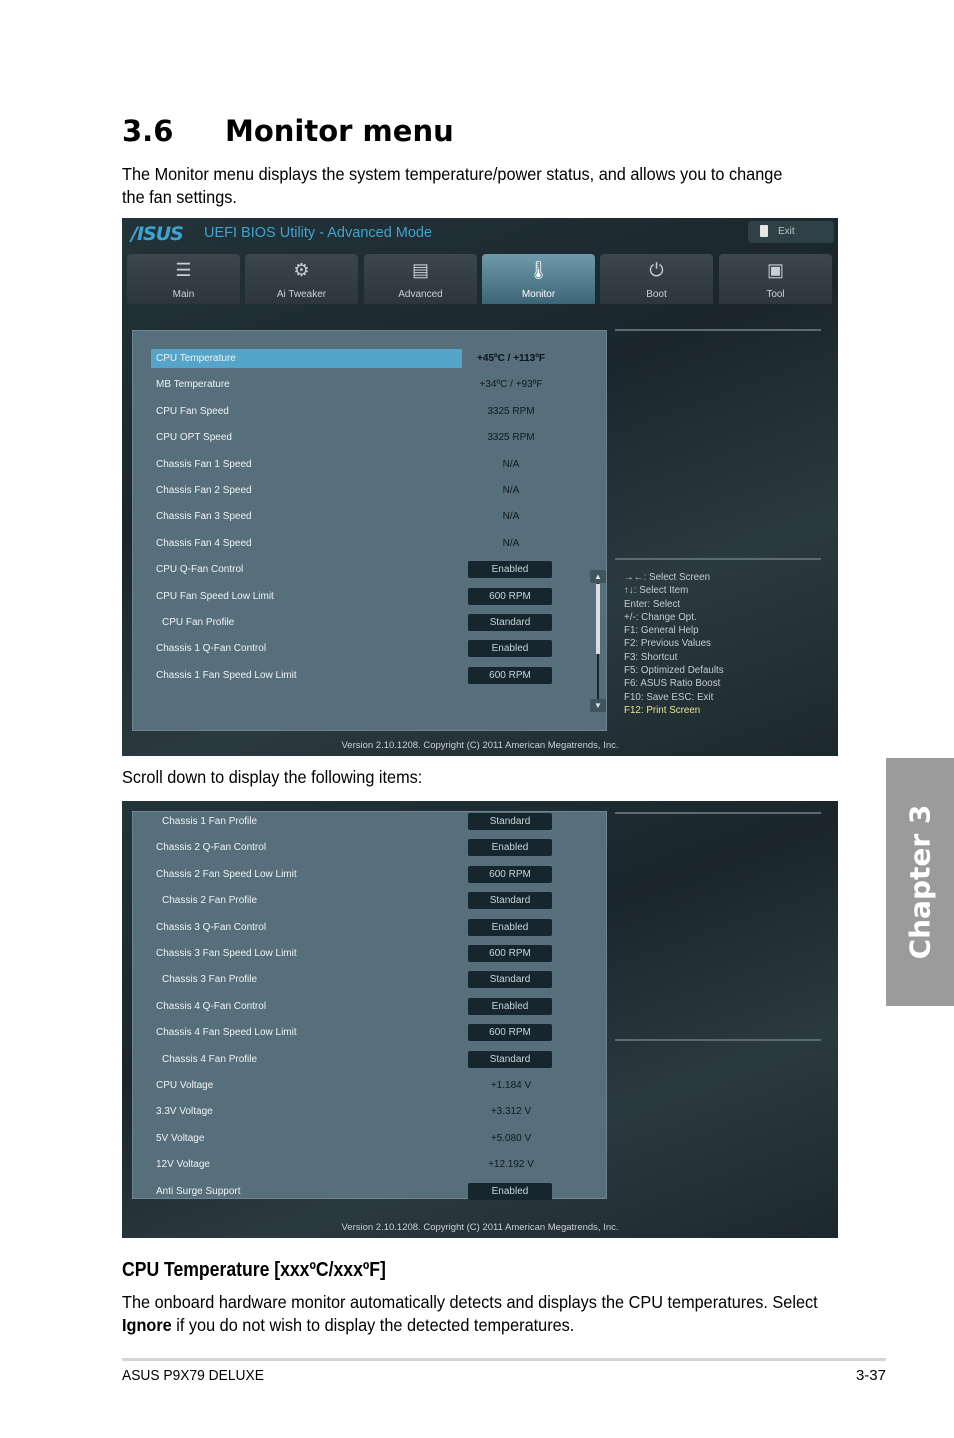 The image size is (954, 1438). I want to click on chapter-tab: Chapter 3, so click(920, 882).